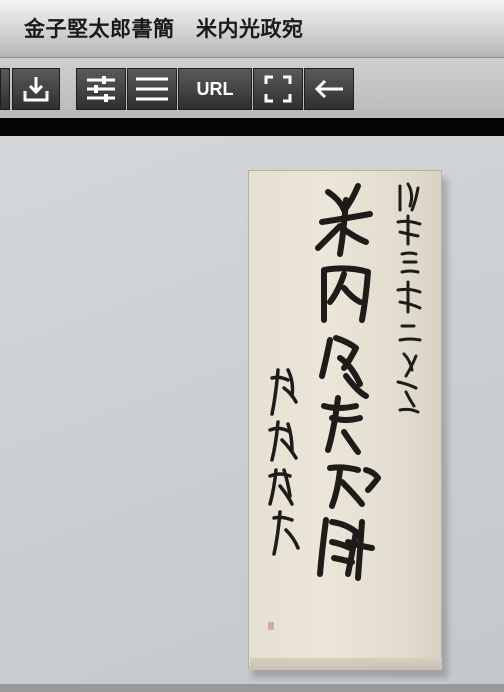 Image resolution: width=504 pixels, height=692 pixels. I want to click on partial-button, so click(5, 89).